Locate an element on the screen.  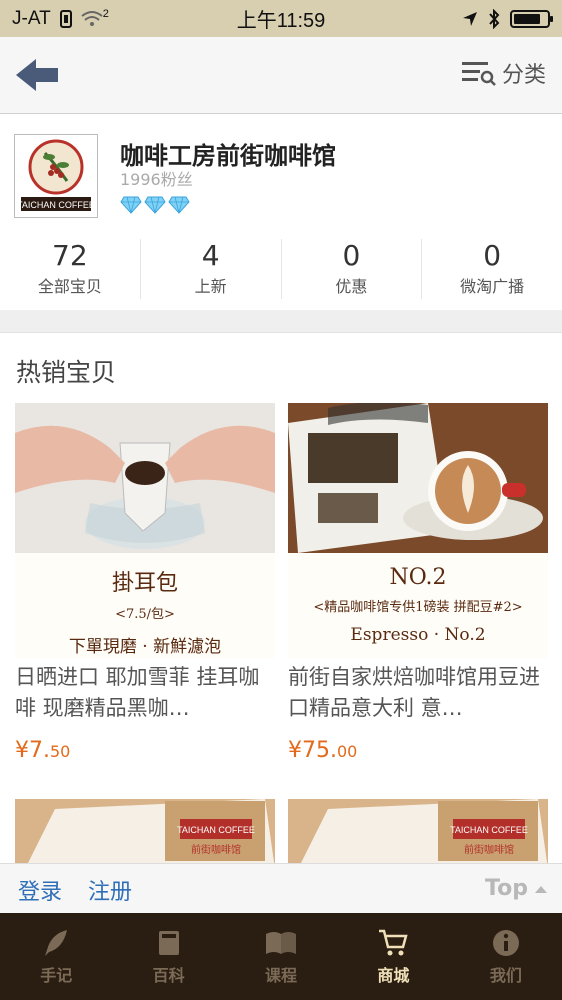
product-price: ¥7.50 is located at coordinates (145, 750).